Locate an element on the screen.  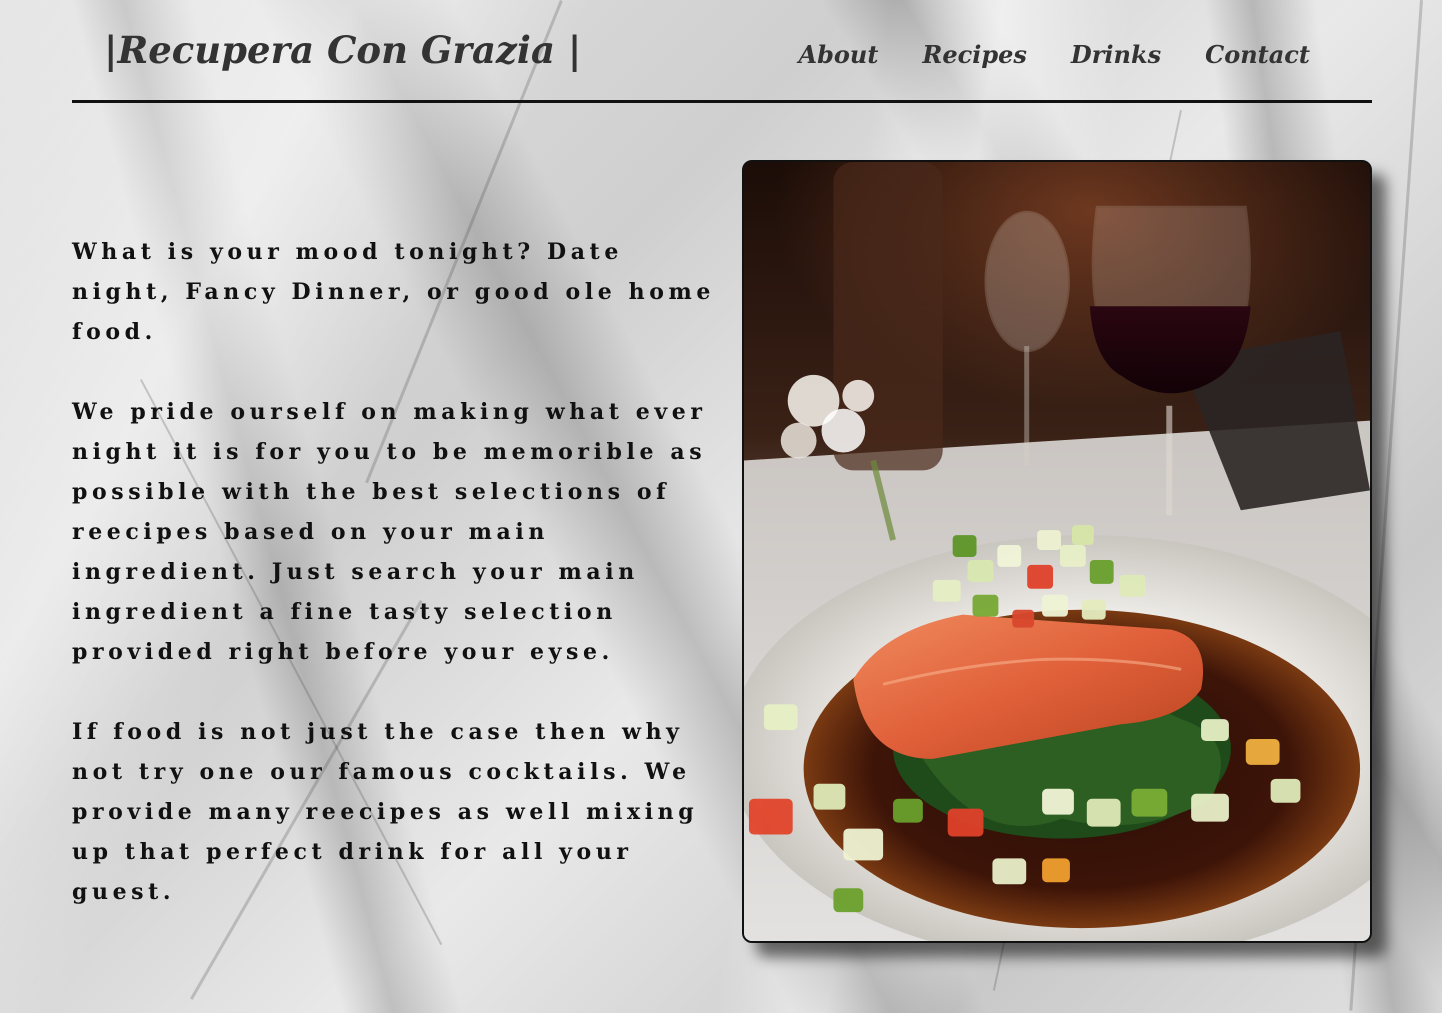
nav-contact-link: Contact is located at coordinates (1257, 54).